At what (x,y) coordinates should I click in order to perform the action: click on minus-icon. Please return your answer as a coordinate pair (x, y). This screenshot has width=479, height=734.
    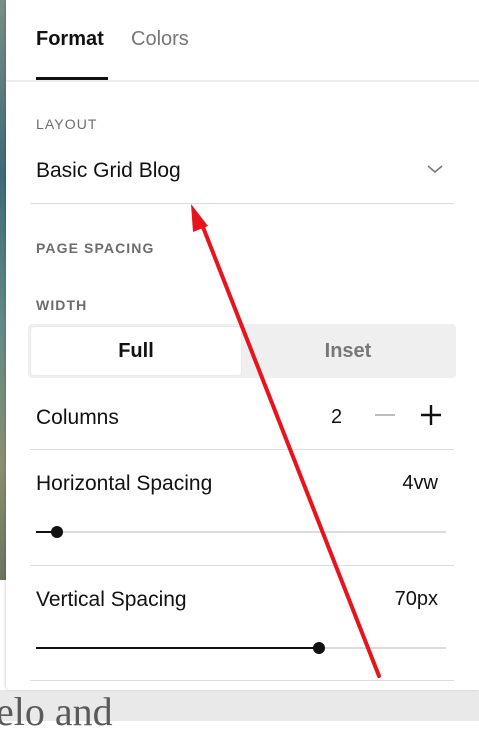
    Looking at the image, I should click on (385, 415).